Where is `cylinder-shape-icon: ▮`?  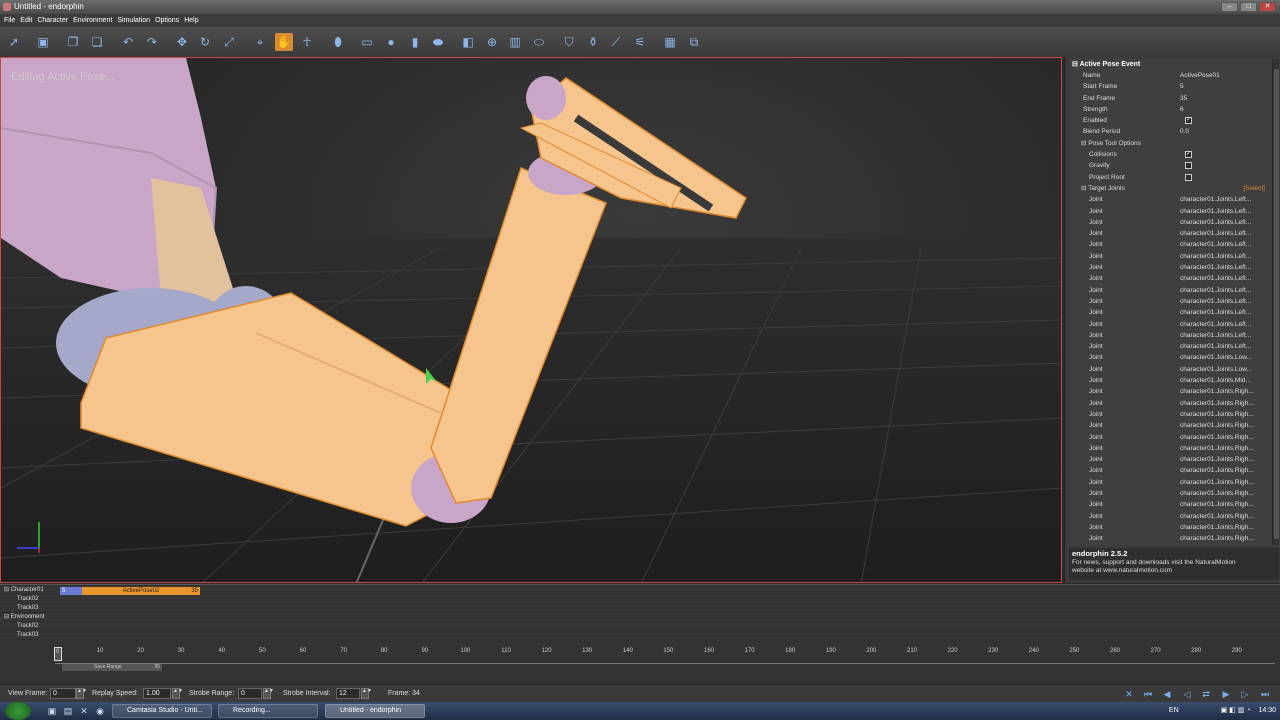
cylinder-shape-icon: ▮ is located at coordinates (415, 42).